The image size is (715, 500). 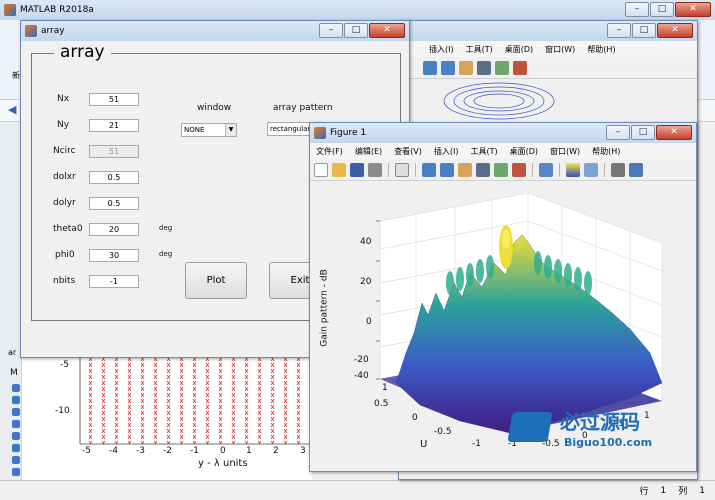 What do you see at coordinates (503, 133) in the screenshot?
I see `figure-title-bar: Figure 1 – □ ✕` at bounding box center [503, 133].